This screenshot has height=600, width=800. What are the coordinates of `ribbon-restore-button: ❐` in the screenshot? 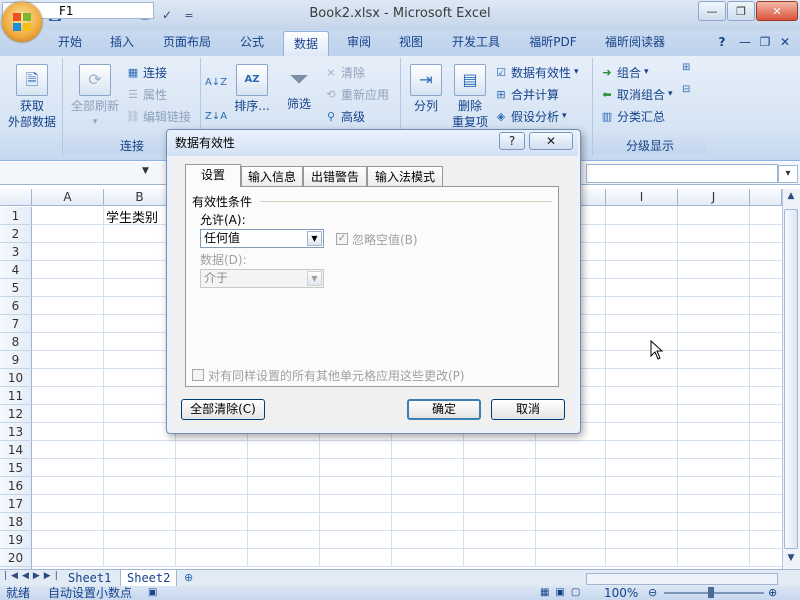 It's located at (765, 42).